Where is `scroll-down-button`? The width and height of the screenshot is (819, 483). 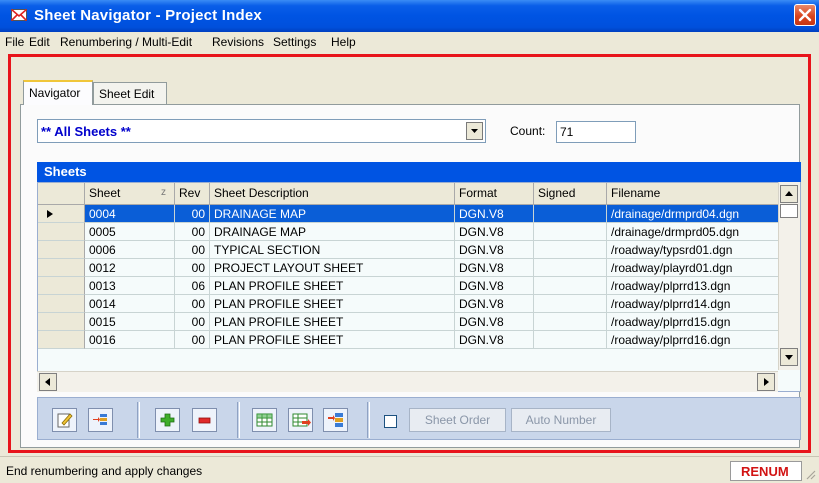 scroll-down-button is located at coordinates (789, 357).